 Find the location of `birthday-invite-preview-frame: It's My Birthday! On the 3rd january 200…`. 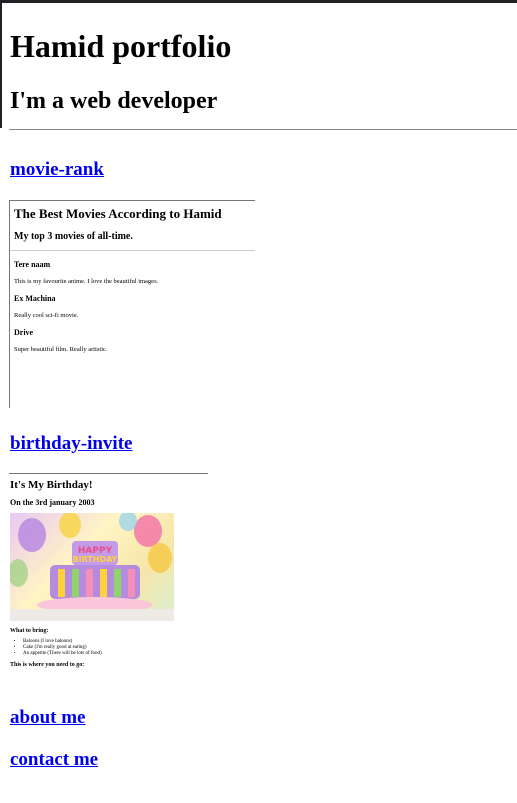

birthday-invite-preview-frame: It's My Birthday! On the 3rd january 200… is located at coordinates (108, 580).